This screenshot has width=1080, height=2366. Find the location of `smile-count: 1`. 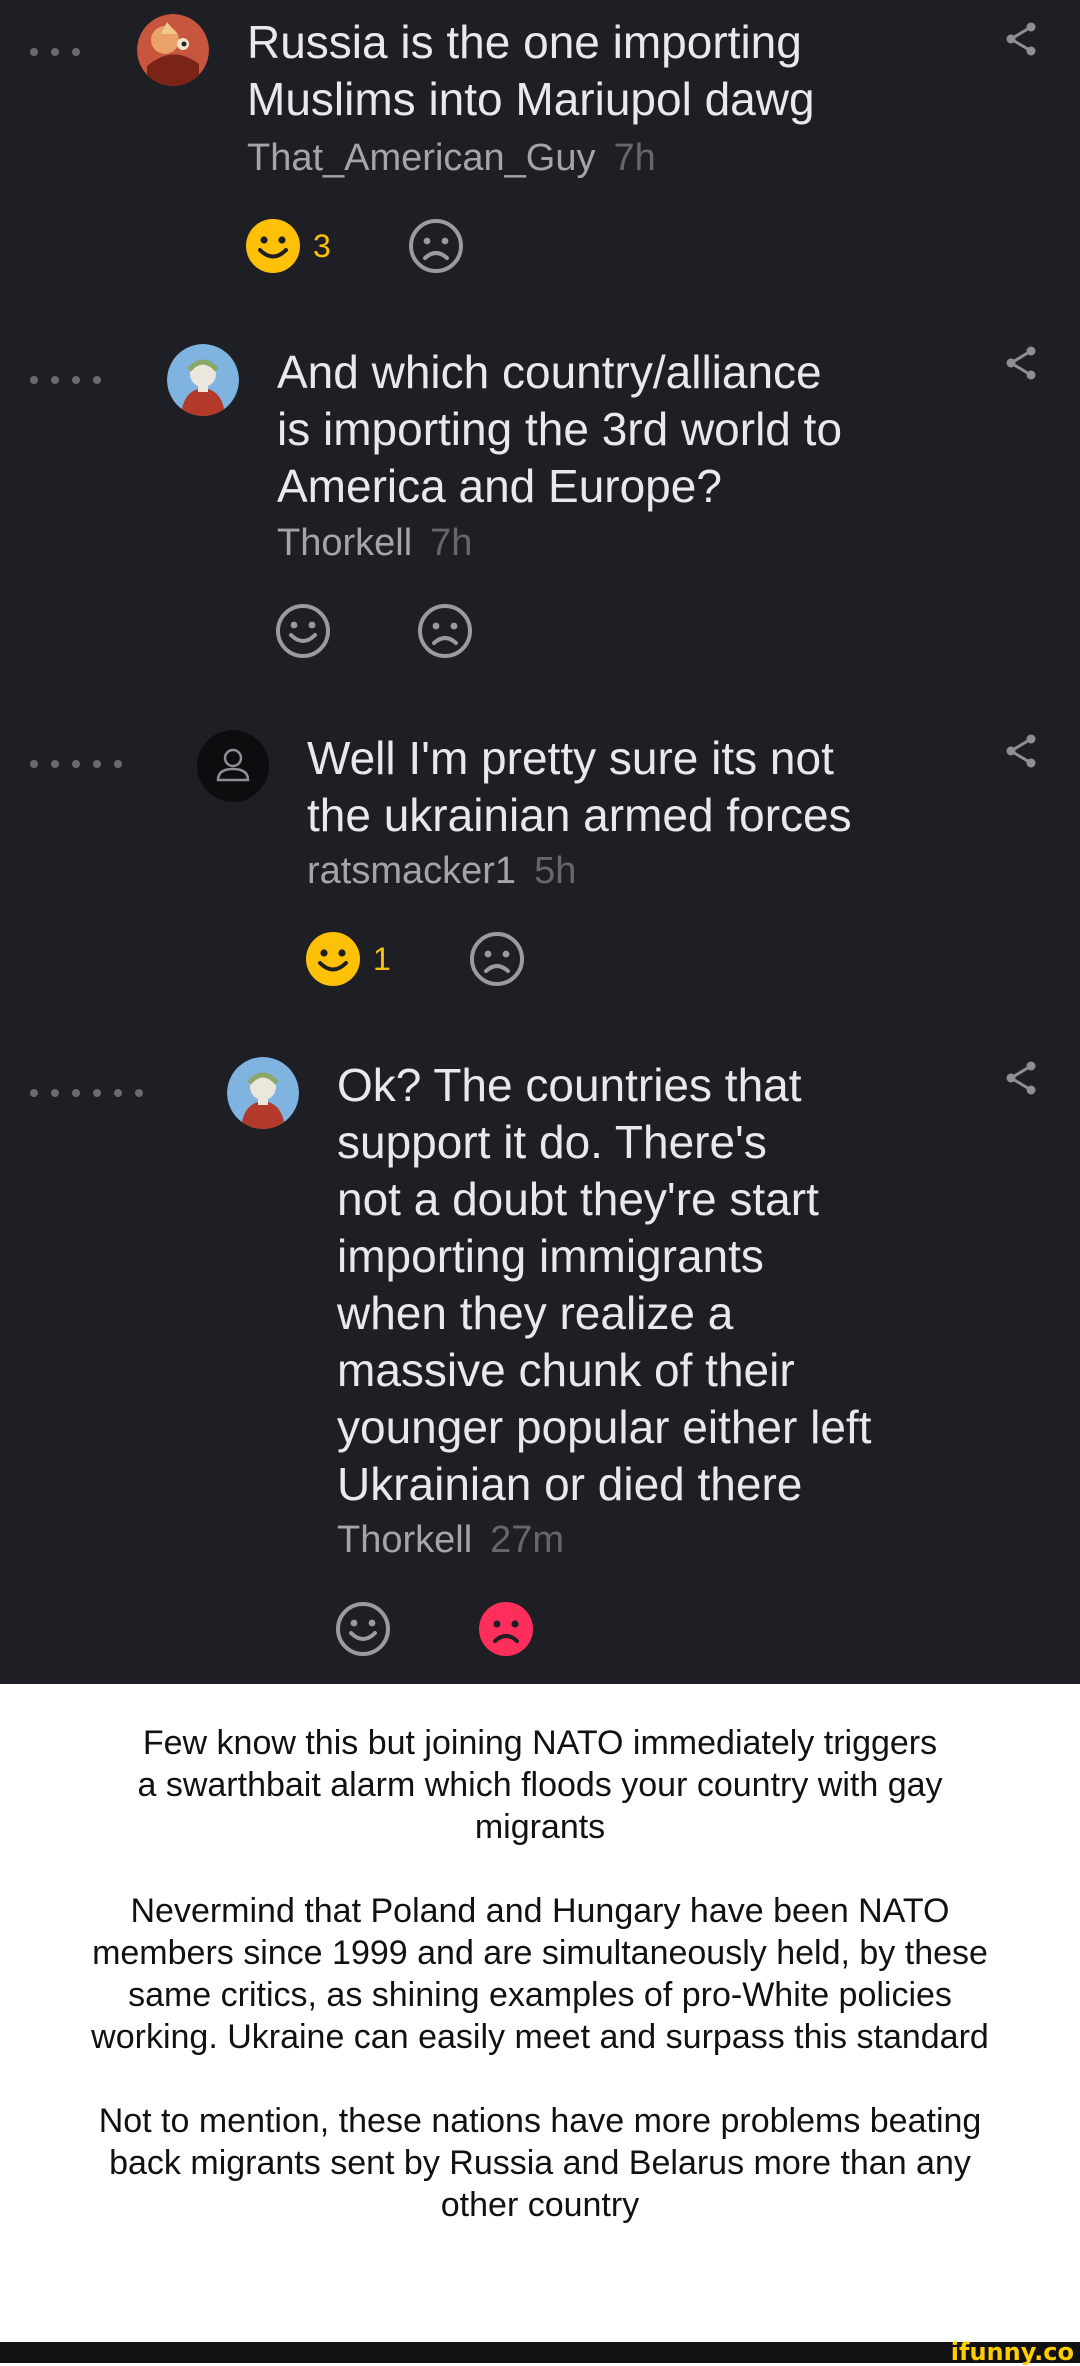

smile-count: 1 is located at coordinates (382, 958).